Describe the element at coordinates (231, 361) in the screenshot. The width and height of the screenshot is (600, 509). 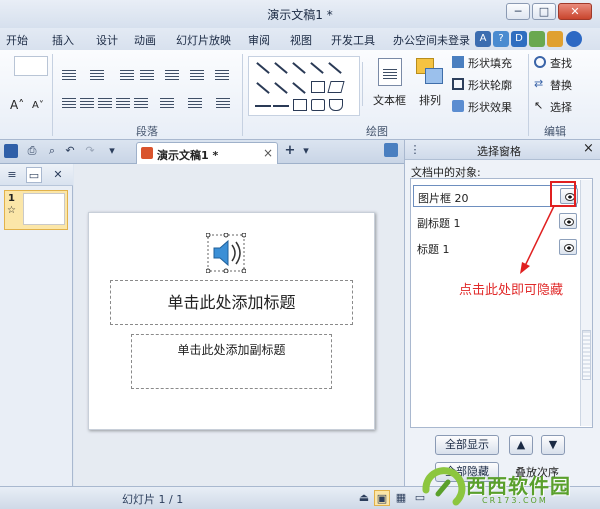
I see `subtitle-placeholder: 单击此处添加副标题` at that location.